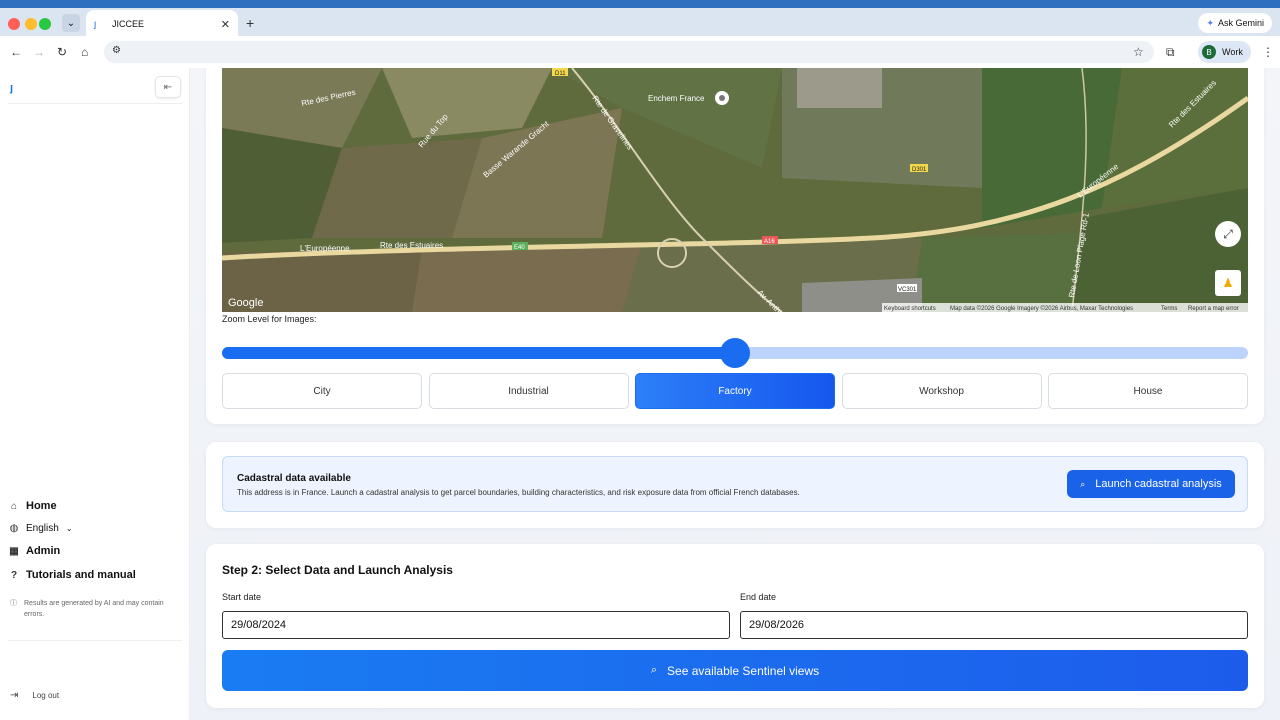 The width and height of the screenshot is (1280, 720). I want to click on browser-titlebar: ⌄ ȷ JICCEE ✕ + ✦ Ask Gemini, so click(640, 20).